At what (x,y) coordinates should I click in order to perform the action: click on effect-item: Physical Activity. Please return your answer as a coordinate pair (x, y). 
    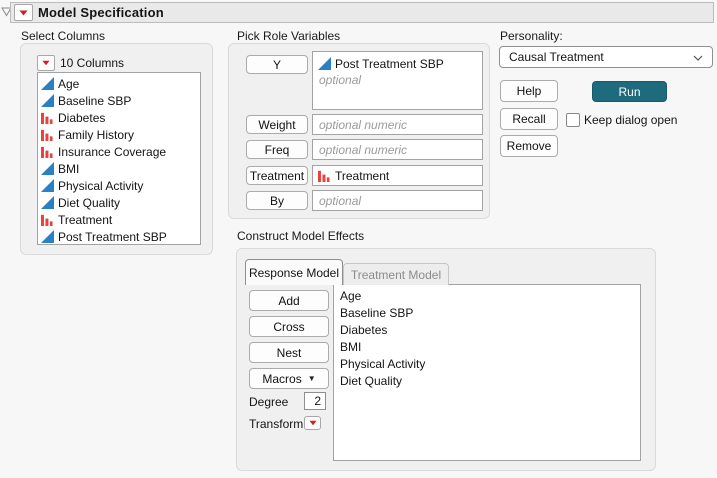
    Looking at the image, I should click on (487, 363).